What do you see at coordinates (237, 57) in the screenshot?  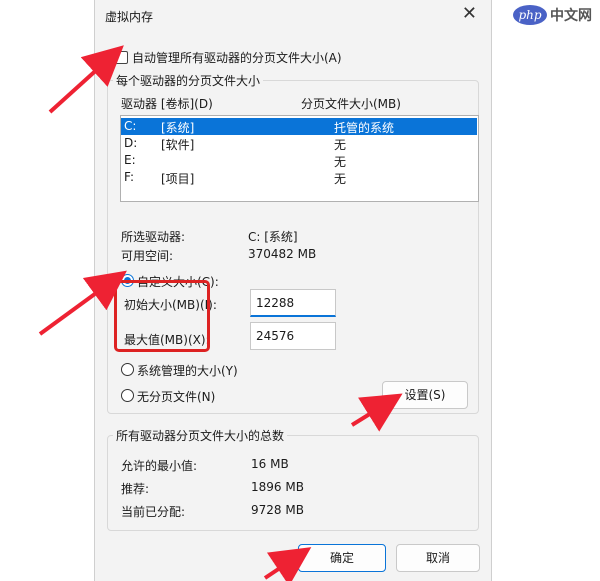 I see `auto-manage-label: 自动管理所有驱动器的分页文件大小(A)` at bounding box center [237, 57].